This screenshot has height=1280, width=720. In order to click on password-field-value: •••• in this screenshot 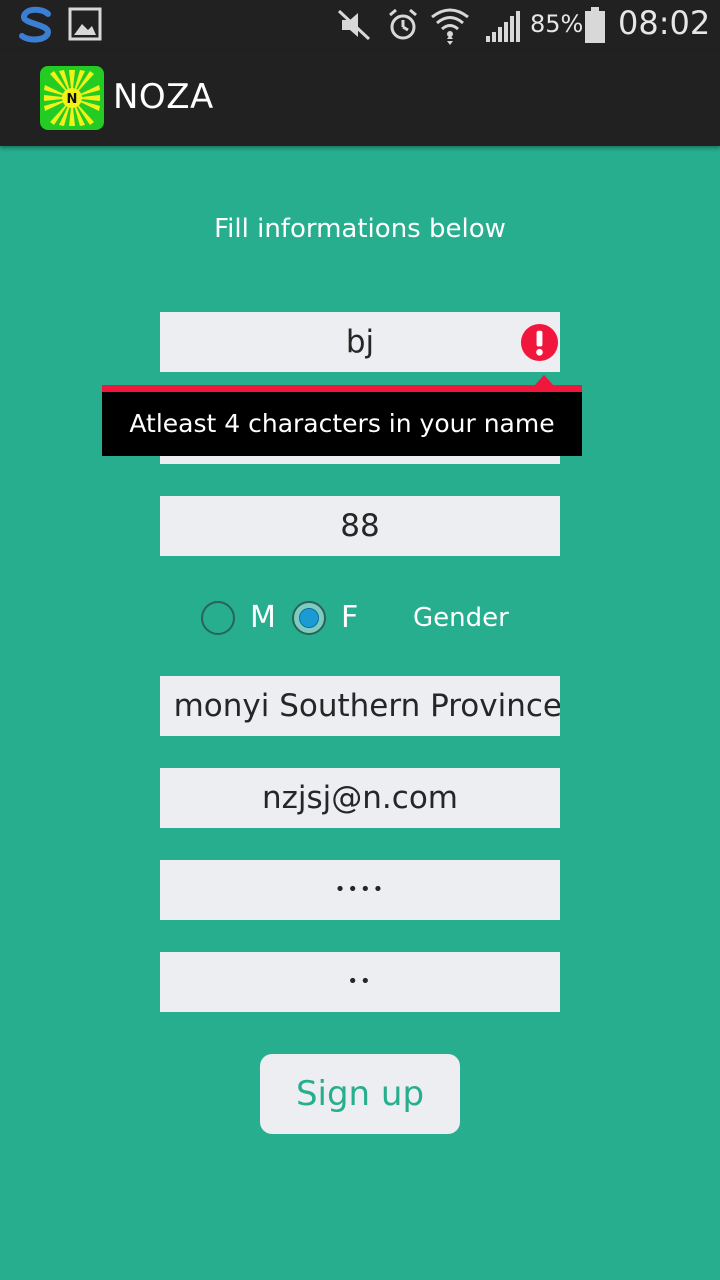, I will do `click(360, 889)`.